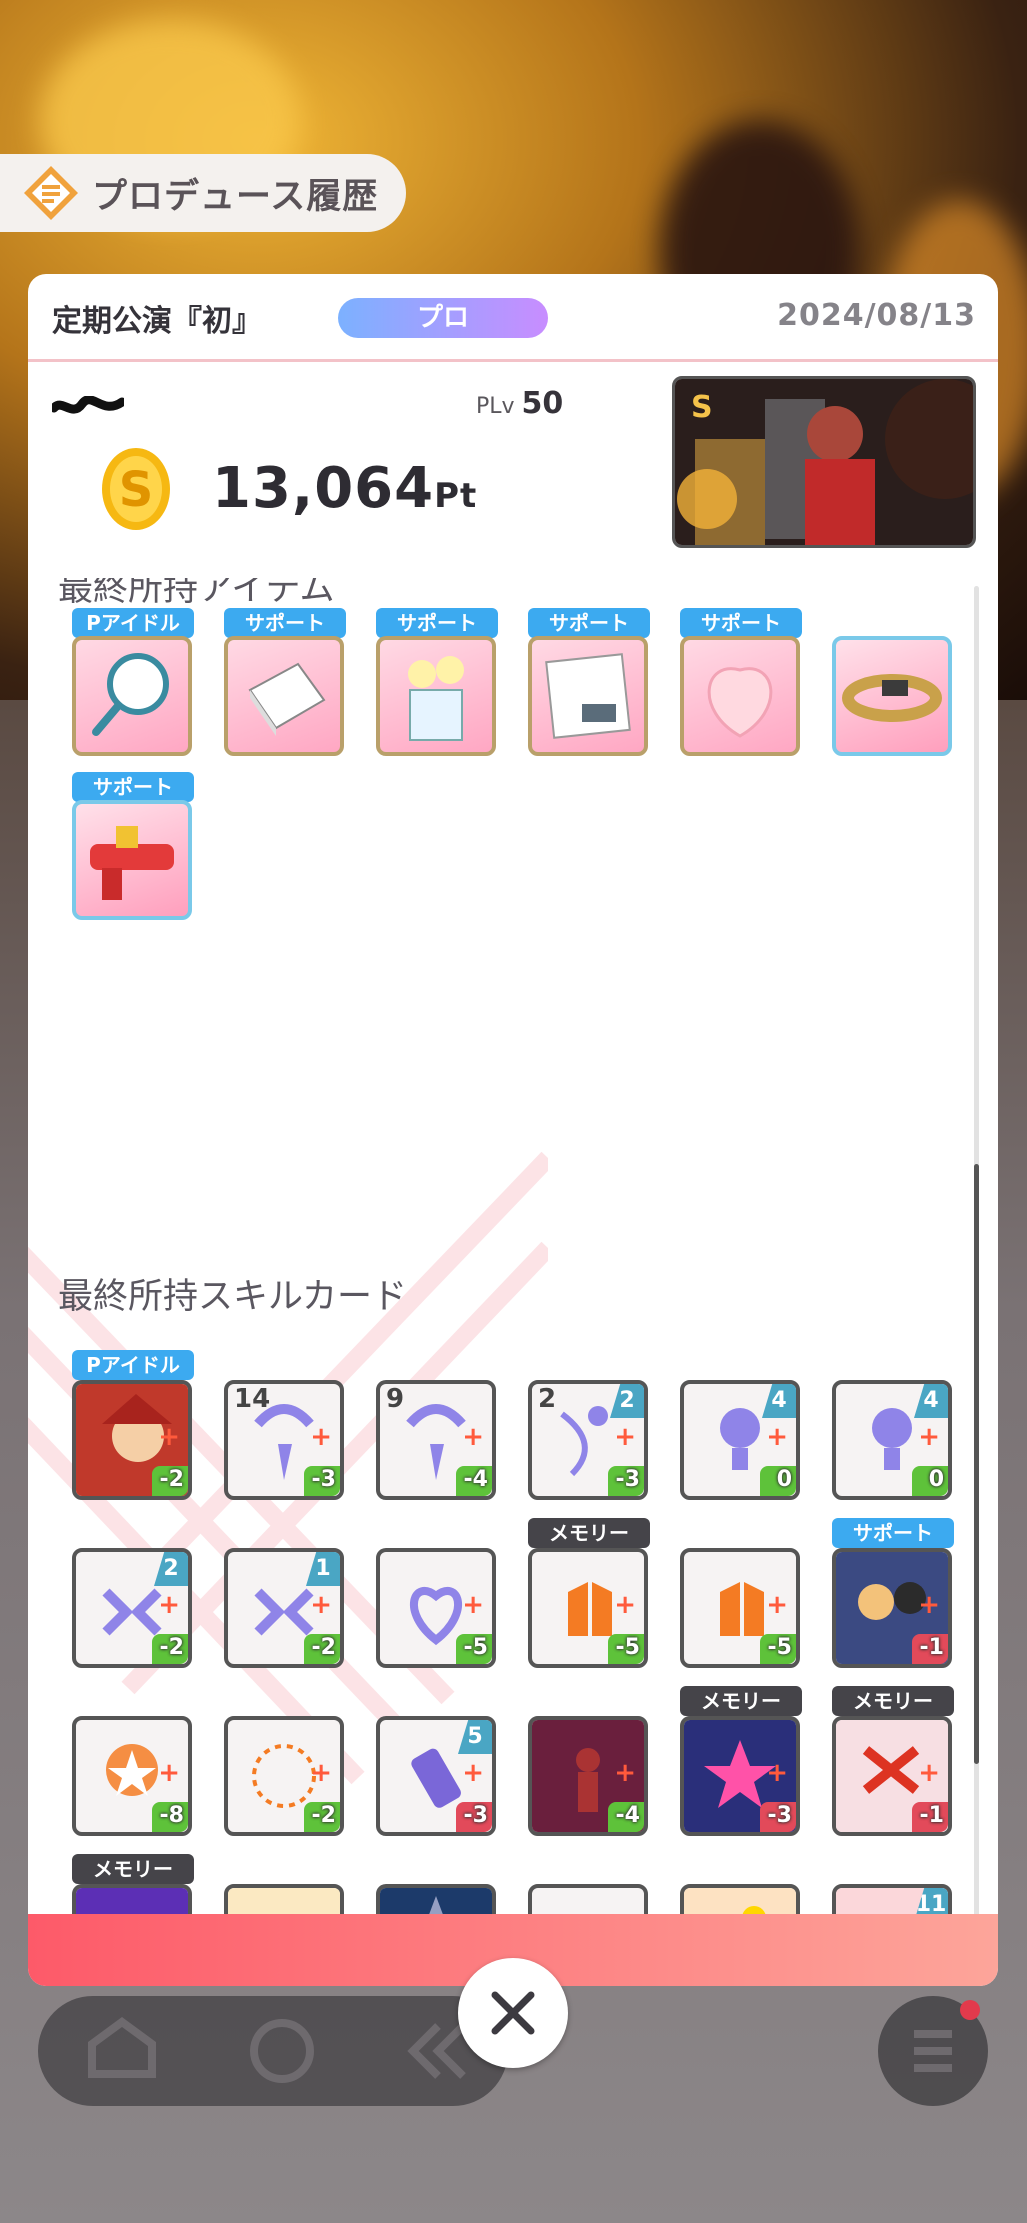  I want to click on skill-frame: + -2 1, so click(284, 1608).